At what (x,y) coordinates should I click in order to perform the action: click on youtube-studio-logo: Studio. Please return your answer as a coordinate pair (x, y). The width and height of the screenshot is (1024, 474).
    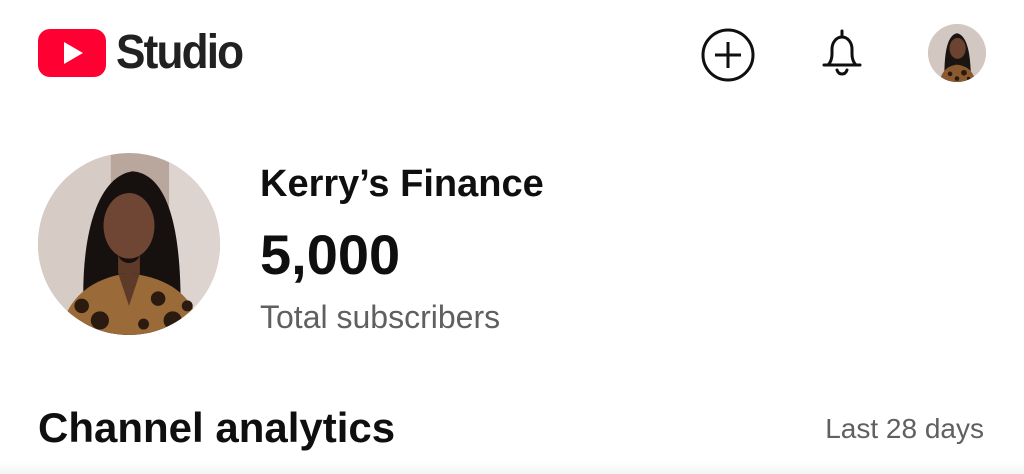
    Looking at the image, I should click on (145, 53).